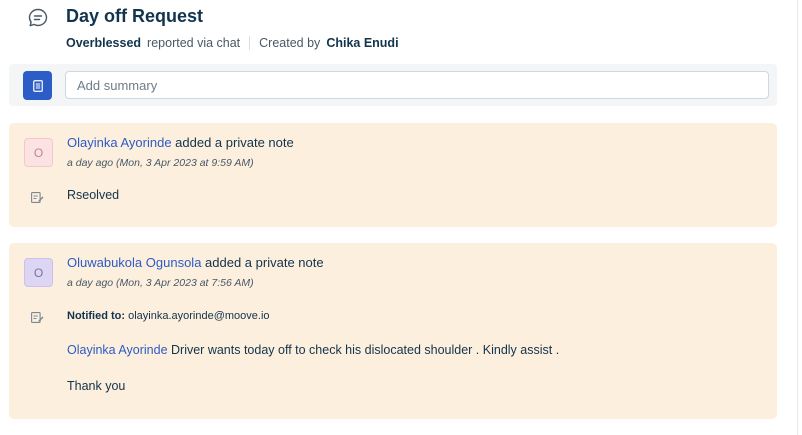 The image size is (802, 435). I want to click on mention-link: Olayinka Ayorinde, so click(117, 350).